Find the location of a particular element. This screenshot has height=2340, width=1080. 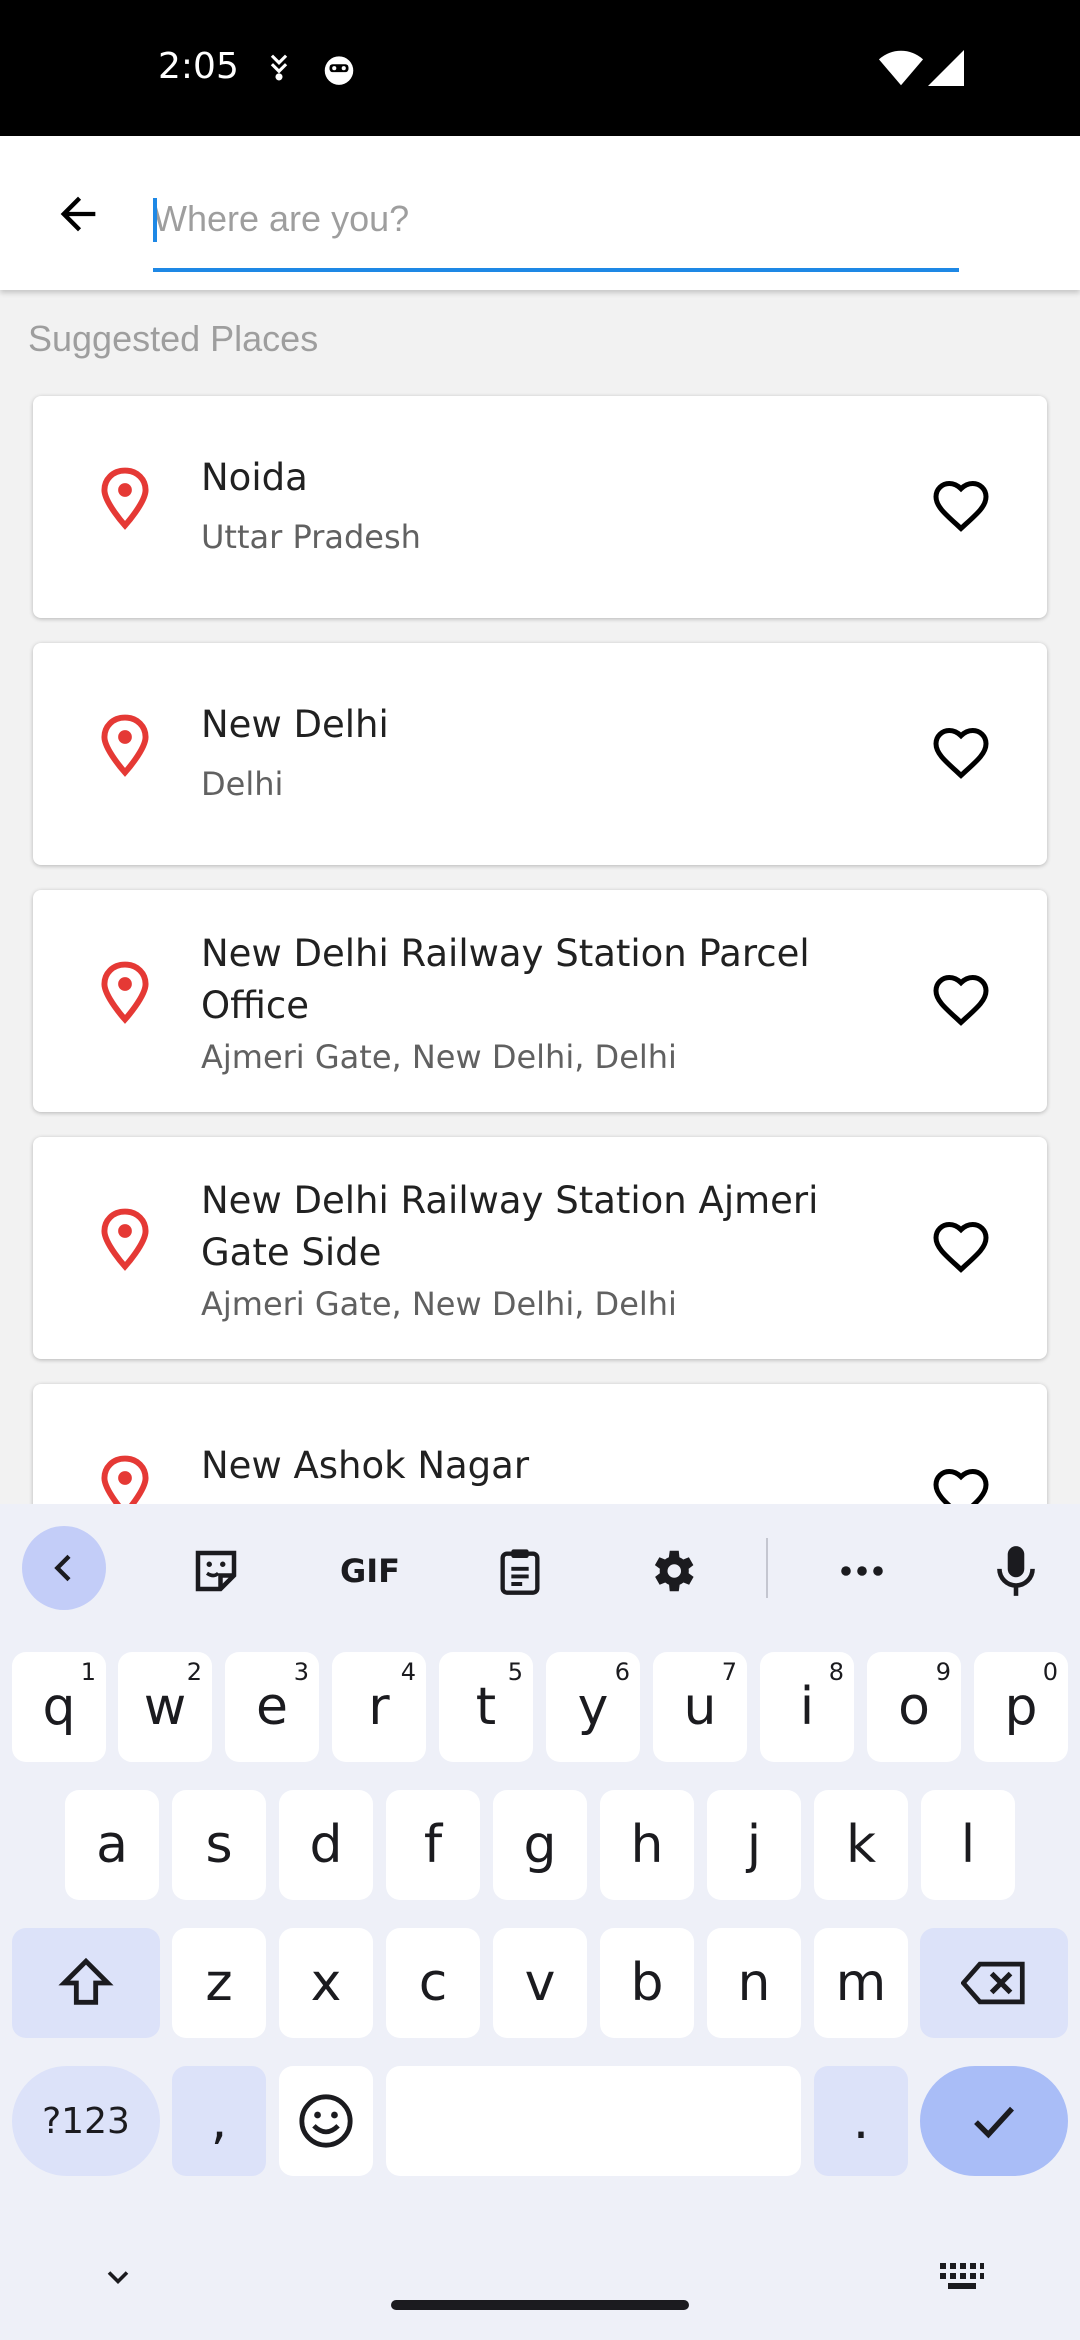

back-button is located at coordinates (78, 214).